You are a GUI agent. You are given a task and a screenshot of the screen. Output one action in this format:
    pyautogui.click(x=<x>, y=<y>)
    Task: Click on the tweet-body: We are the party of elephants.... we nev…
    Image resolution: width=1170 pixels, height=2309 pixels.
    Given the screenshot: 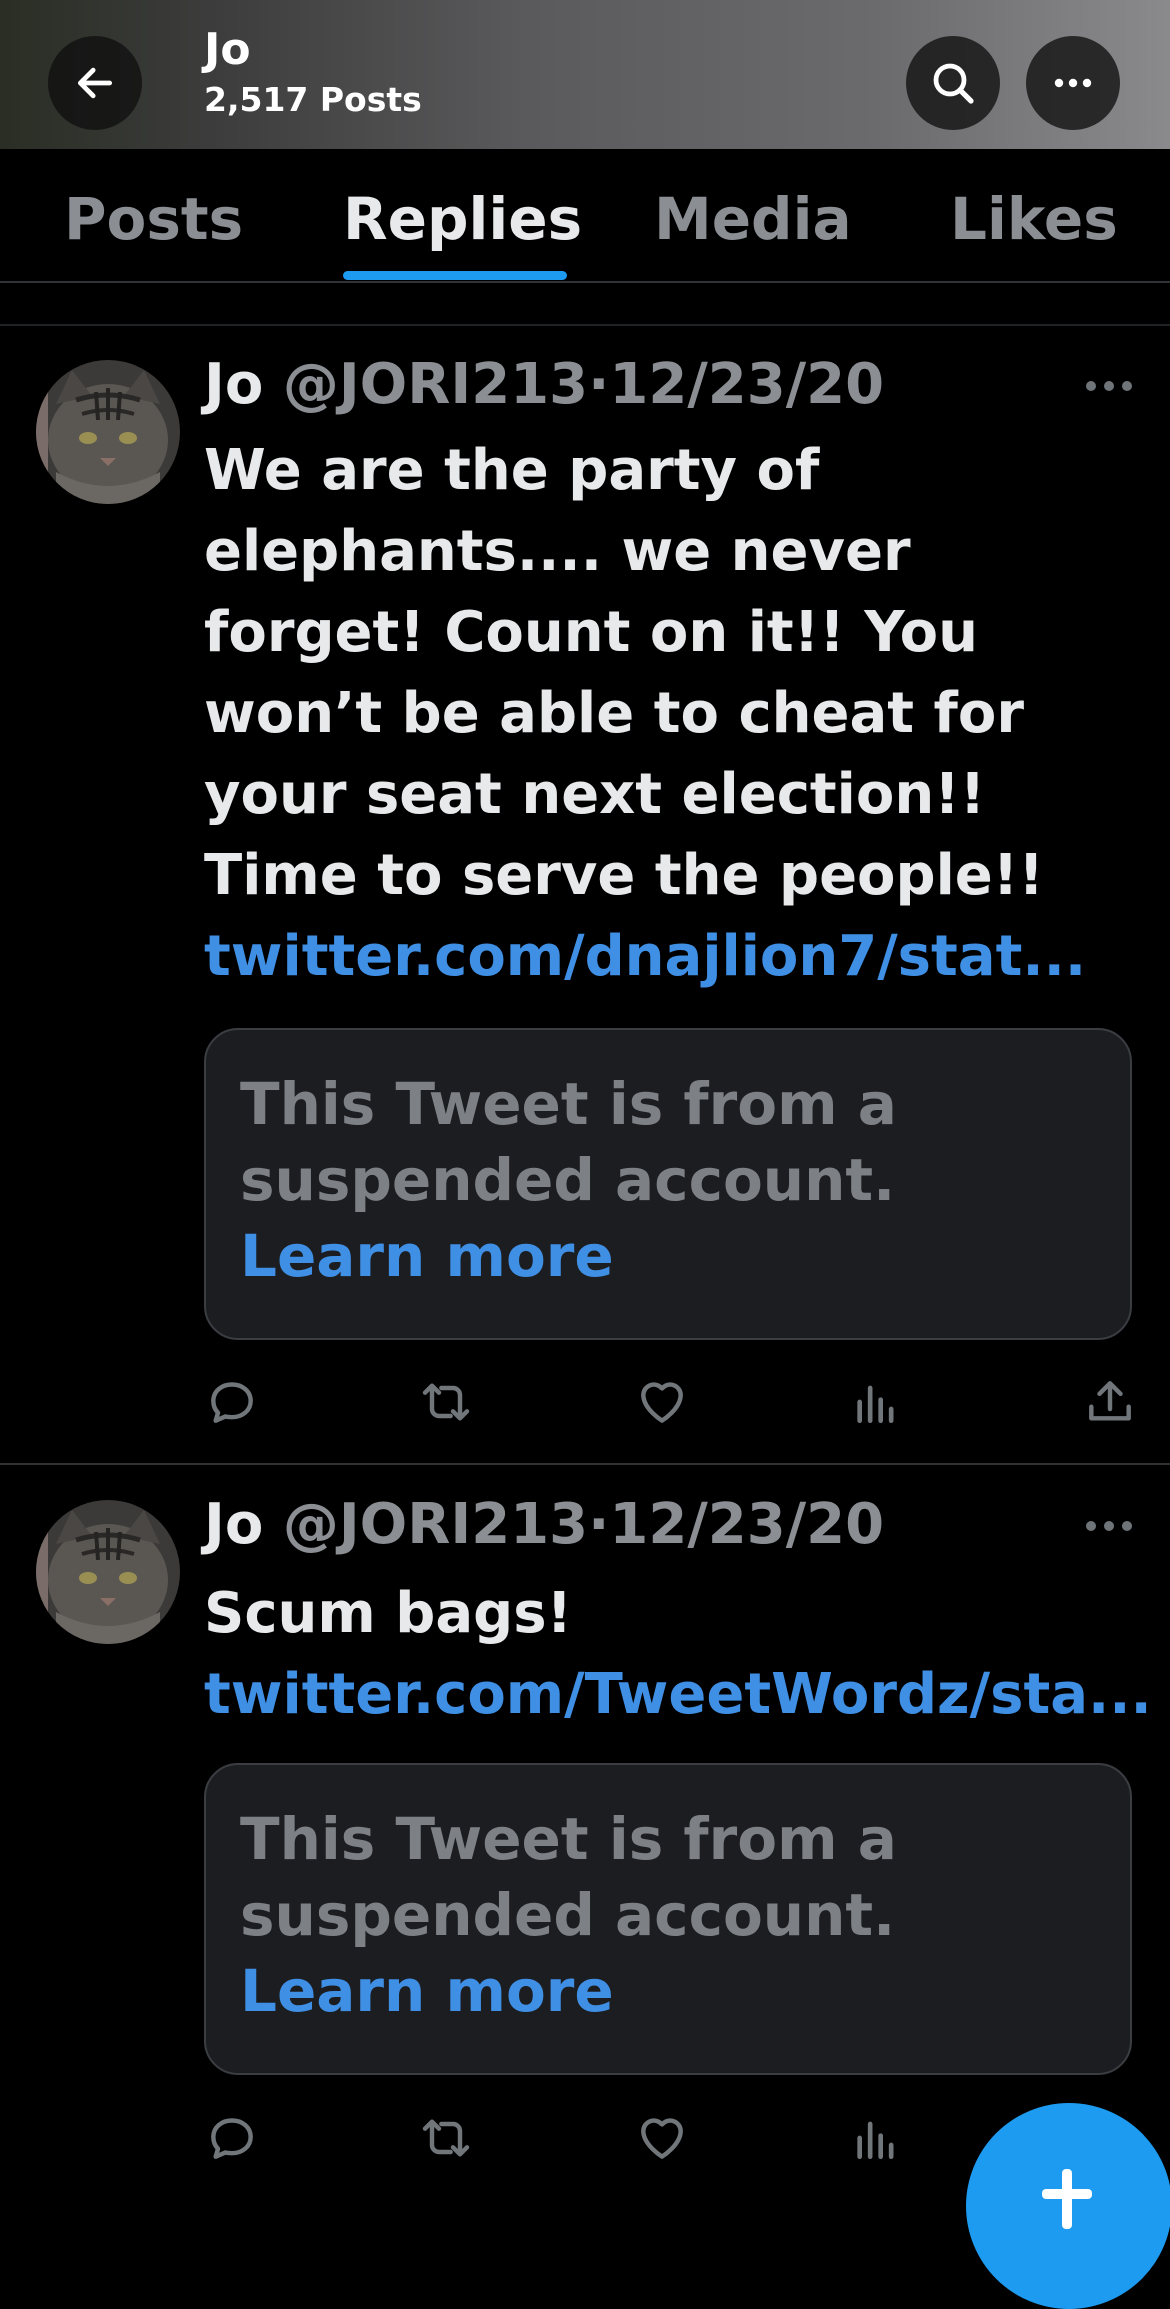 What is the action you would take?
    pyautogui.click(x=624, y=673)
    